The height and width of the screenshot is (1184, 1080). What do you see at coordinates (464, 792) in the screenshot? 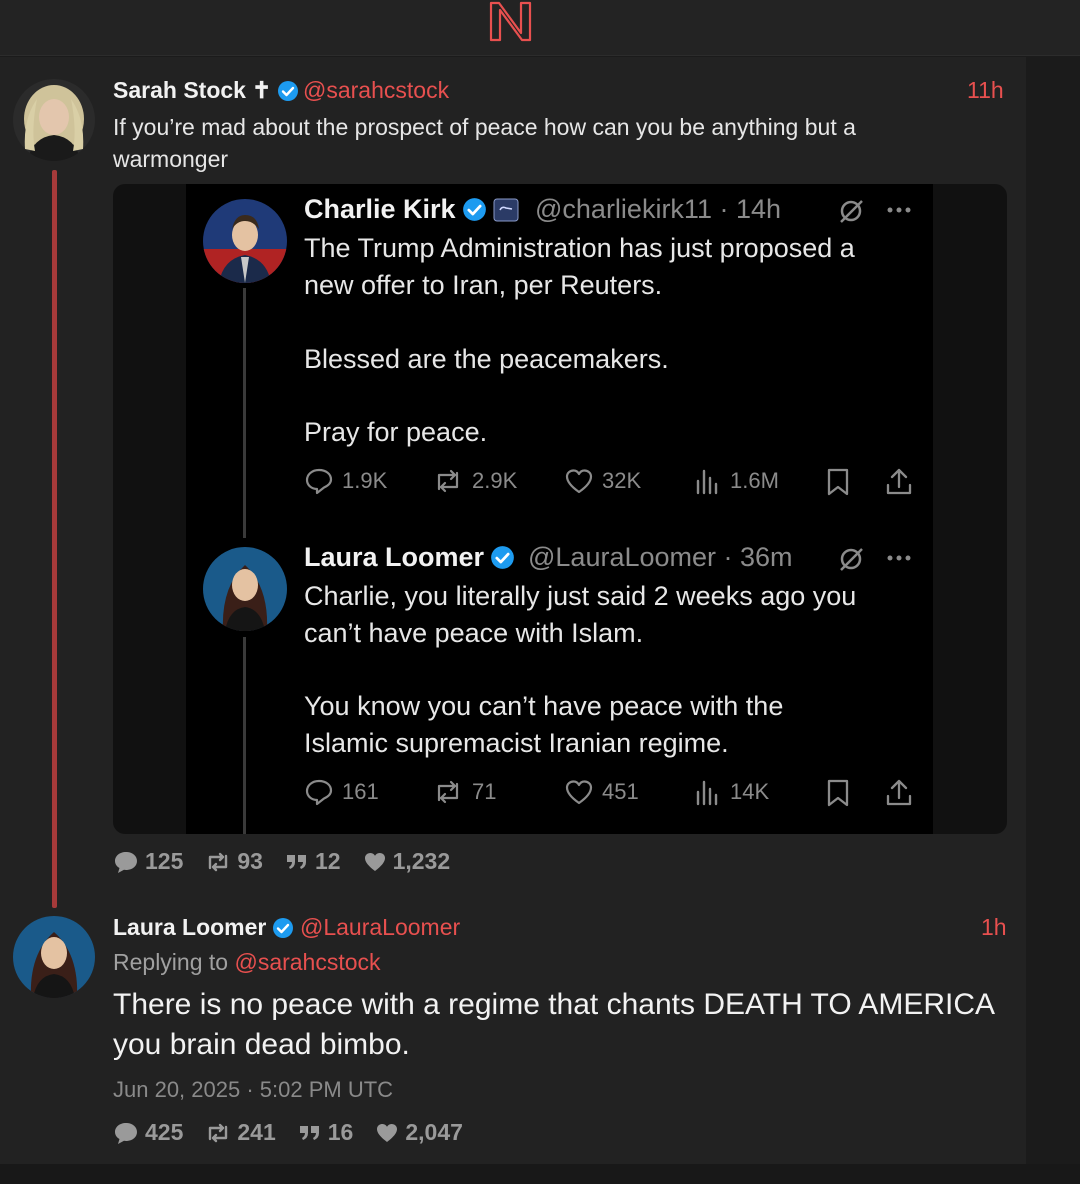
I see `repost-count: 71` at bounding box center [464, 792].